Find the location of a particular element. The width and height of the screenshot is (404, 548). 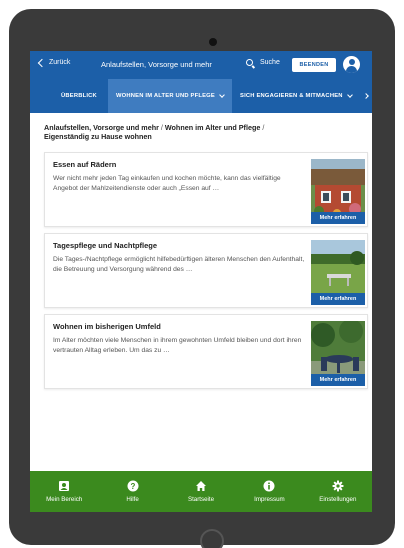

tab-scroll-right is located at coordinates (366, 96).